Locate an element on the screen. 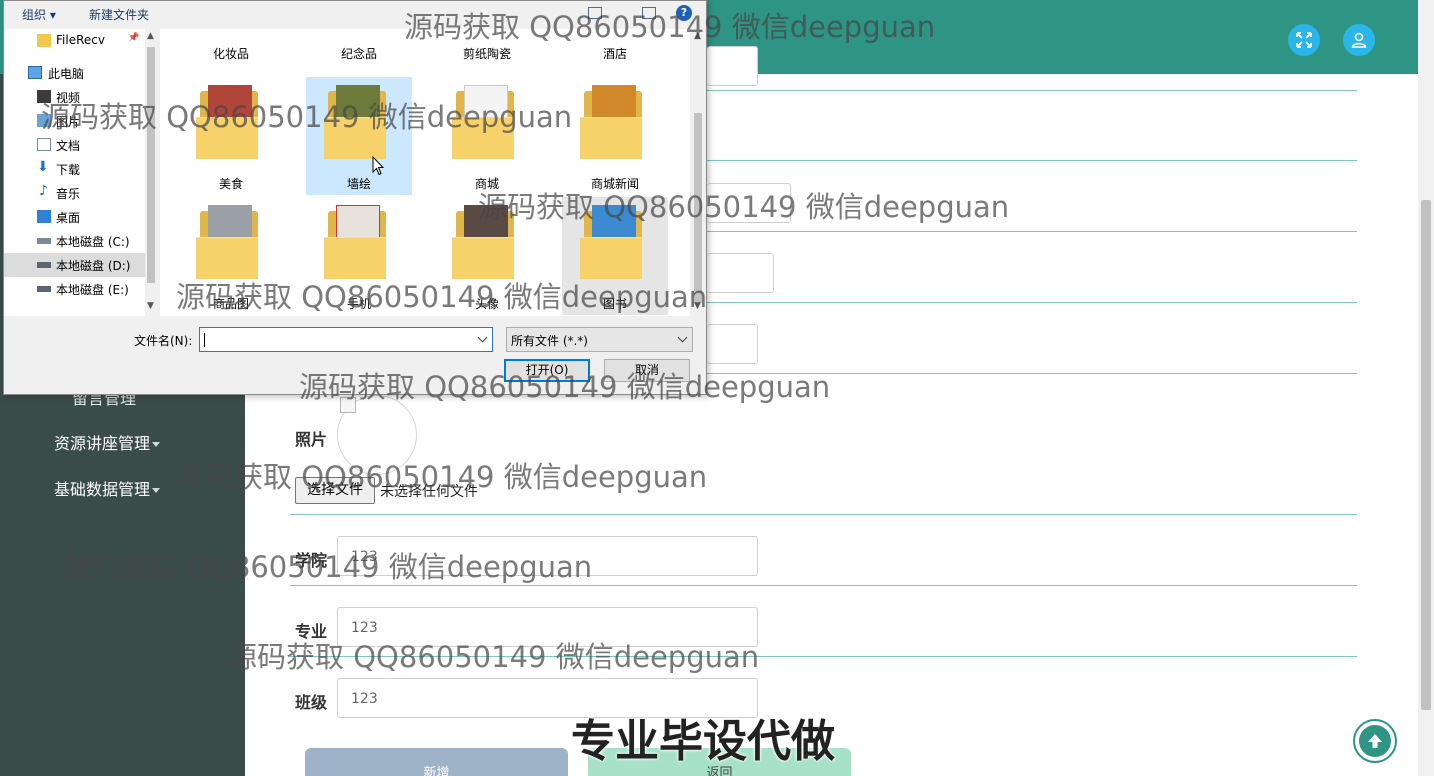 The image size is (1434, 776). preview-pane-icon is located at coordinates (649, 13).